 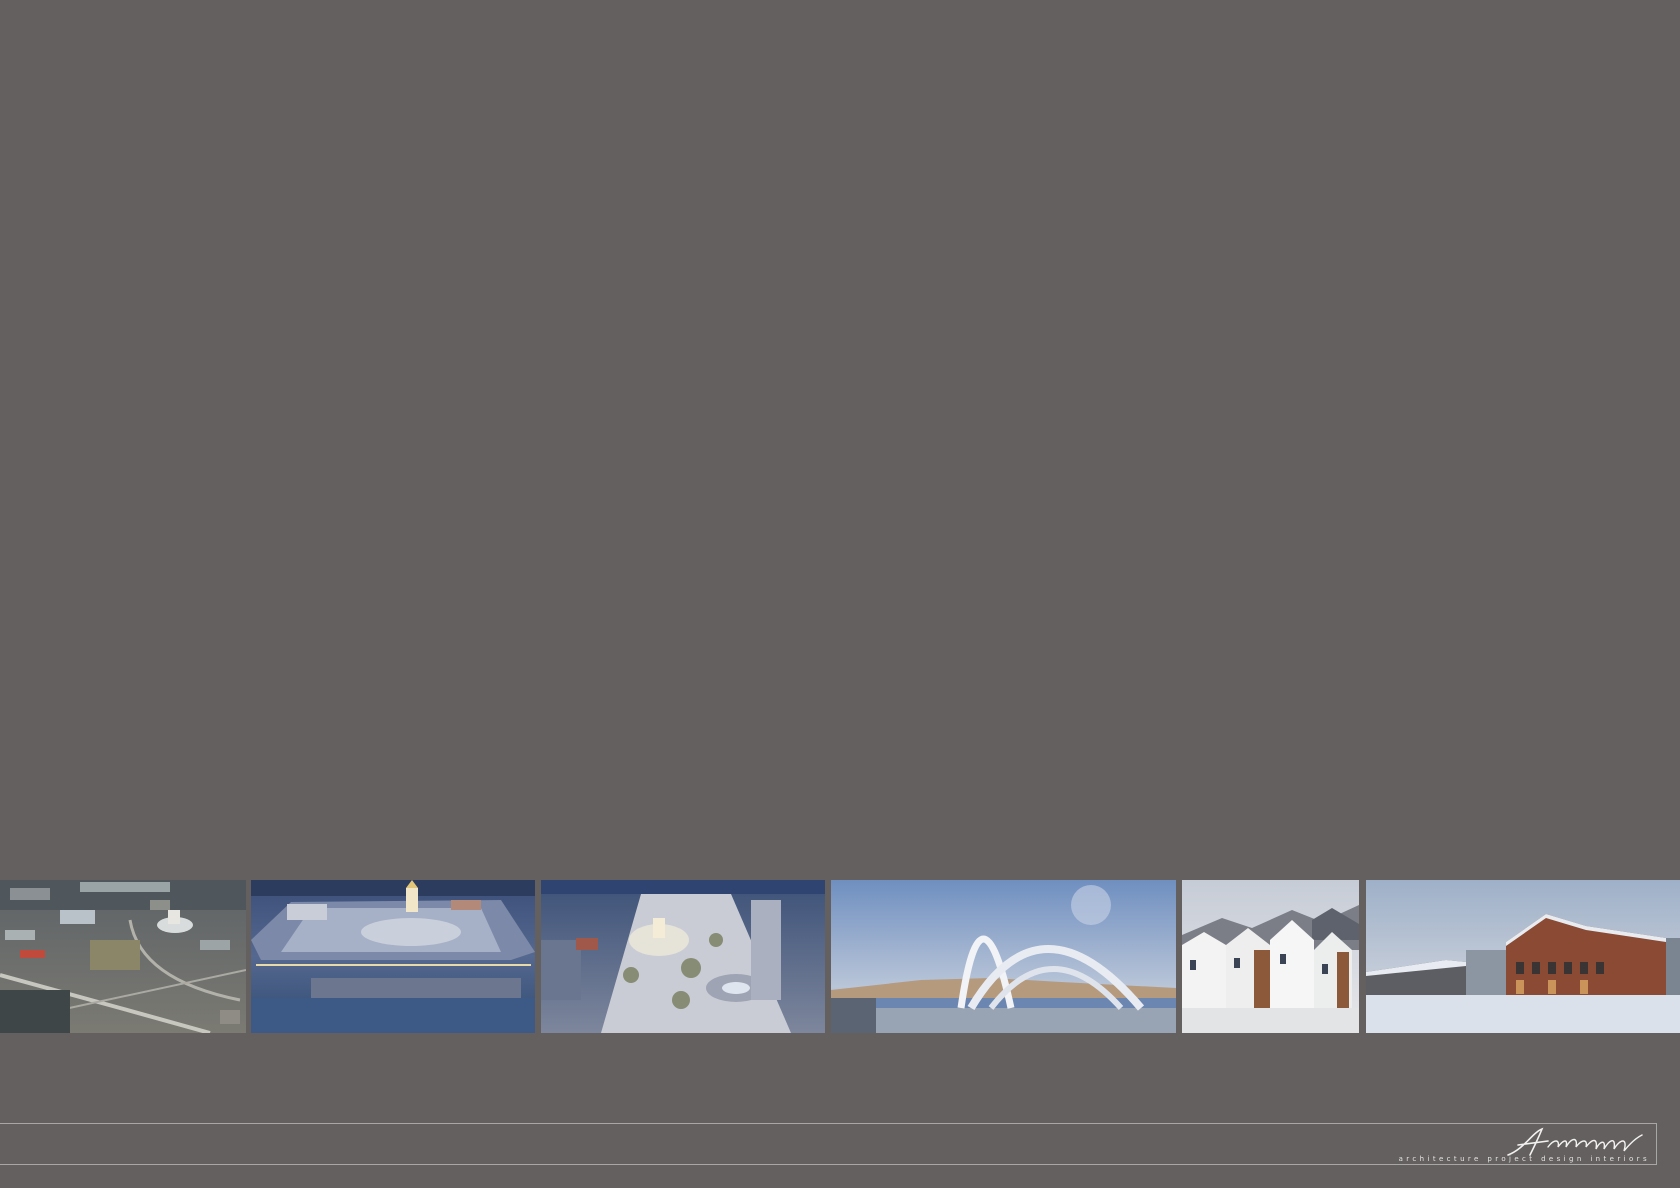 What do you see at coordinates (1575, 1141) in the screenshot?
I see `signature-logo-mark` at bounding box center [1575, 1141].